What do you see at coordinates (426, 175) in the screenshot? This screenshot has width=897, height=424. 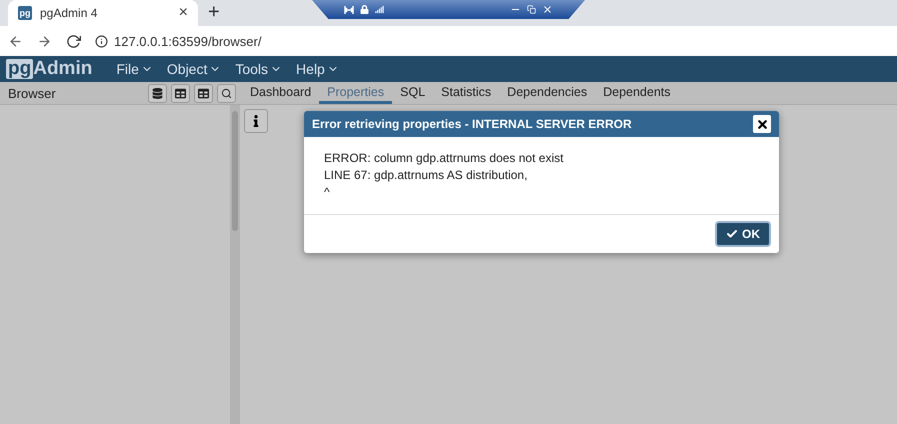 I see `error-message: LINE 67: gdp.attrnums AS distribution,` at bounding box center [426, 175].